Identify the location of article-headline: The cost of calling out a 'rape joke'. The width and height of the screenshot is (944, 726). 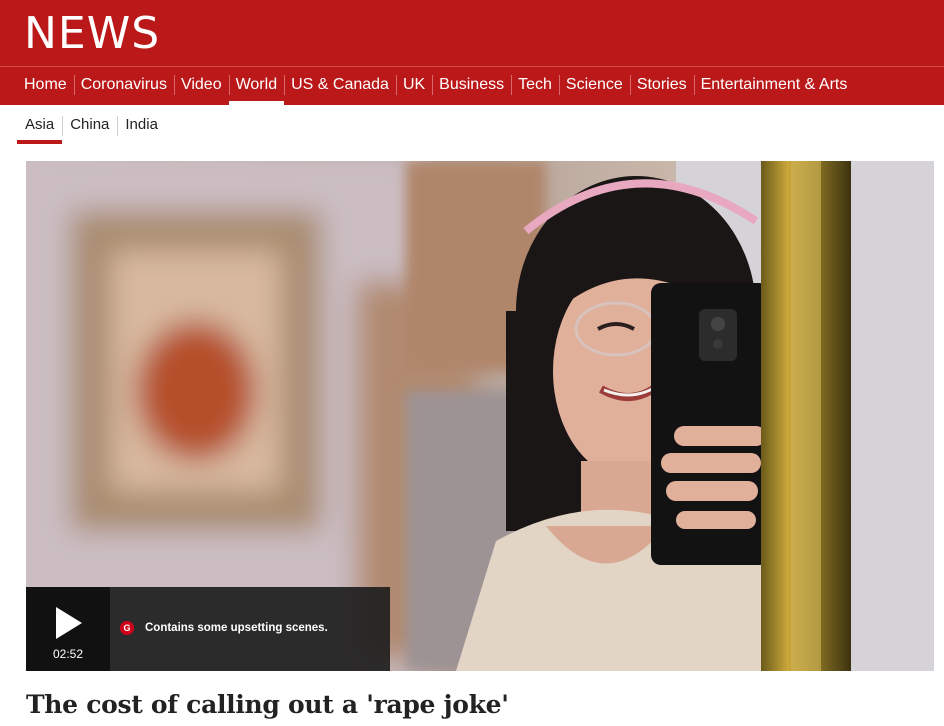
(267, 704).